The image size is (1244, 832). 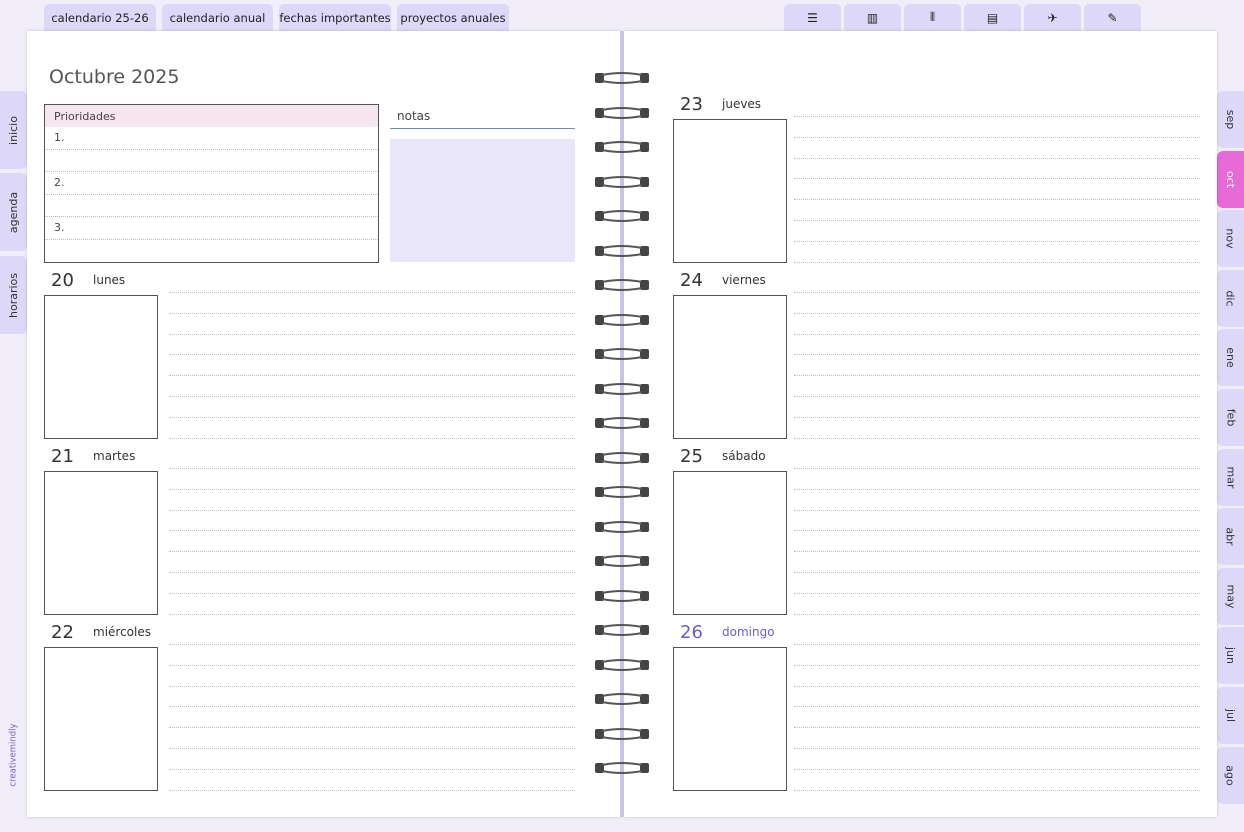 I want to click on priorities-box: Prioridades 1. 2. 3., so click(x=211, y=183).